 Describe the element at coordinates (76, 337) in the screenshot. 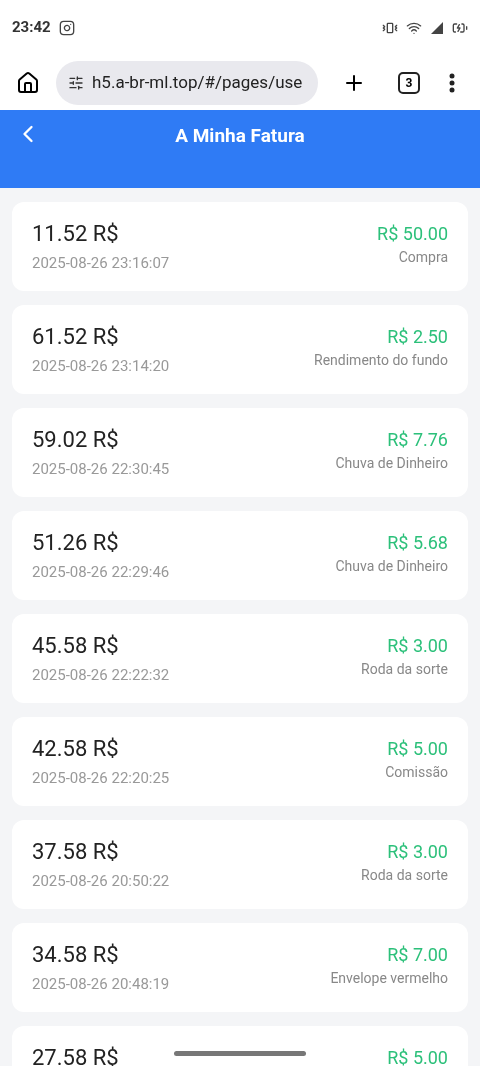

I see `balance-text: 61.52 R$` at that location.